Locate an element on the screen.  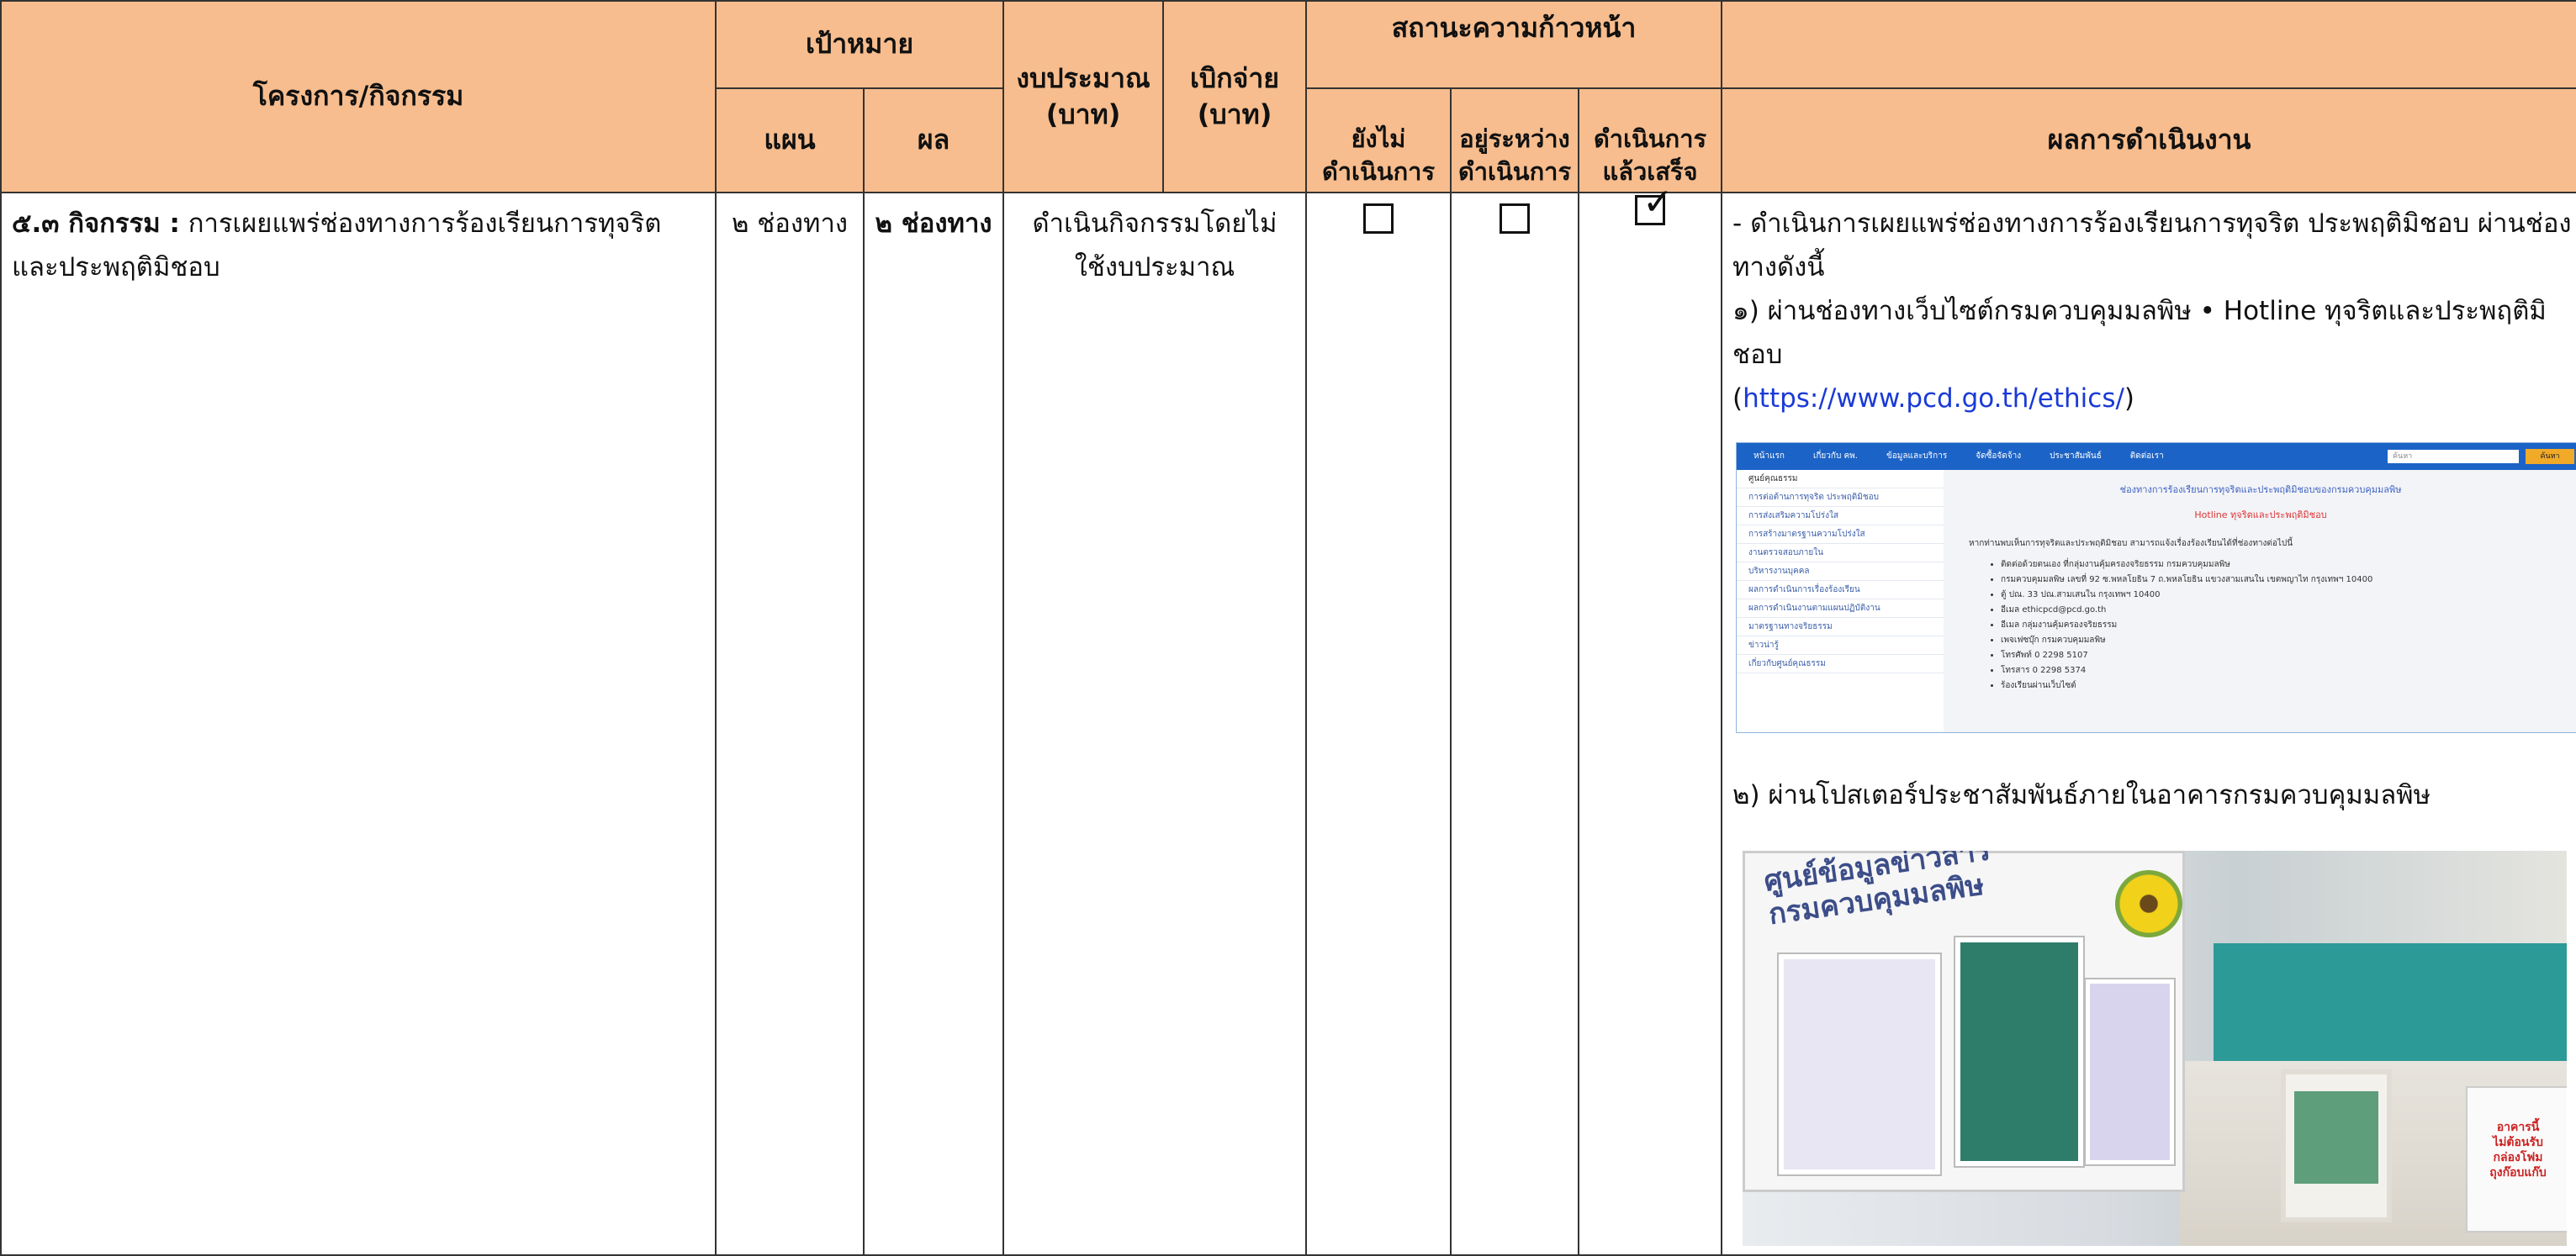
col-completed-header: ดำเนินการ แล้วเสร็จ is located at coordinates (1650, 140).